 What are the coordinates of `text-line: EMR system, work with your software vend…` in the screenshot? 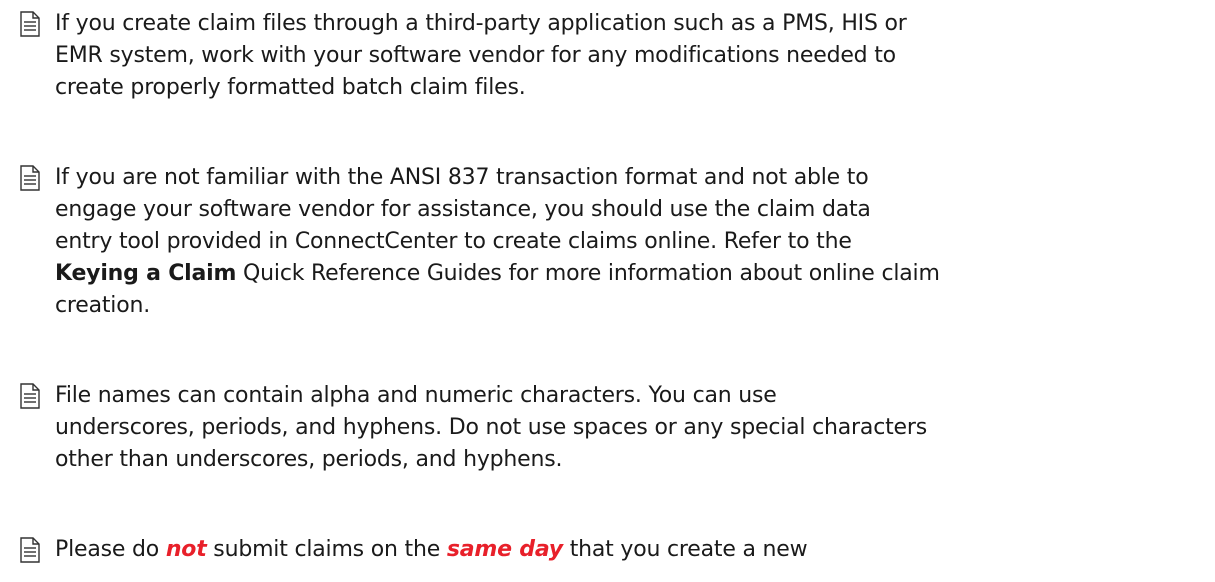 It's located at (475, 55).